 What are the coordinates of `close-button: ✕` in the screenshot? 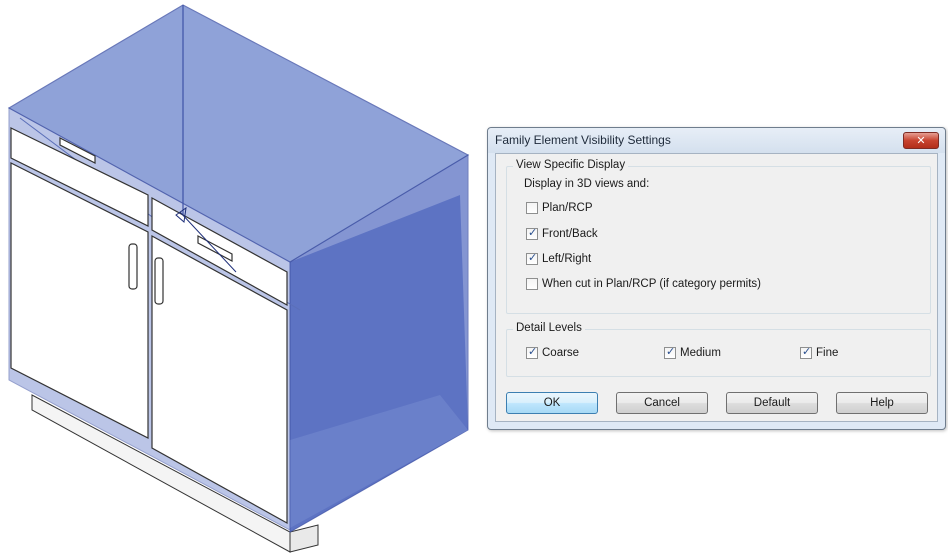 It's located at (921, 140).